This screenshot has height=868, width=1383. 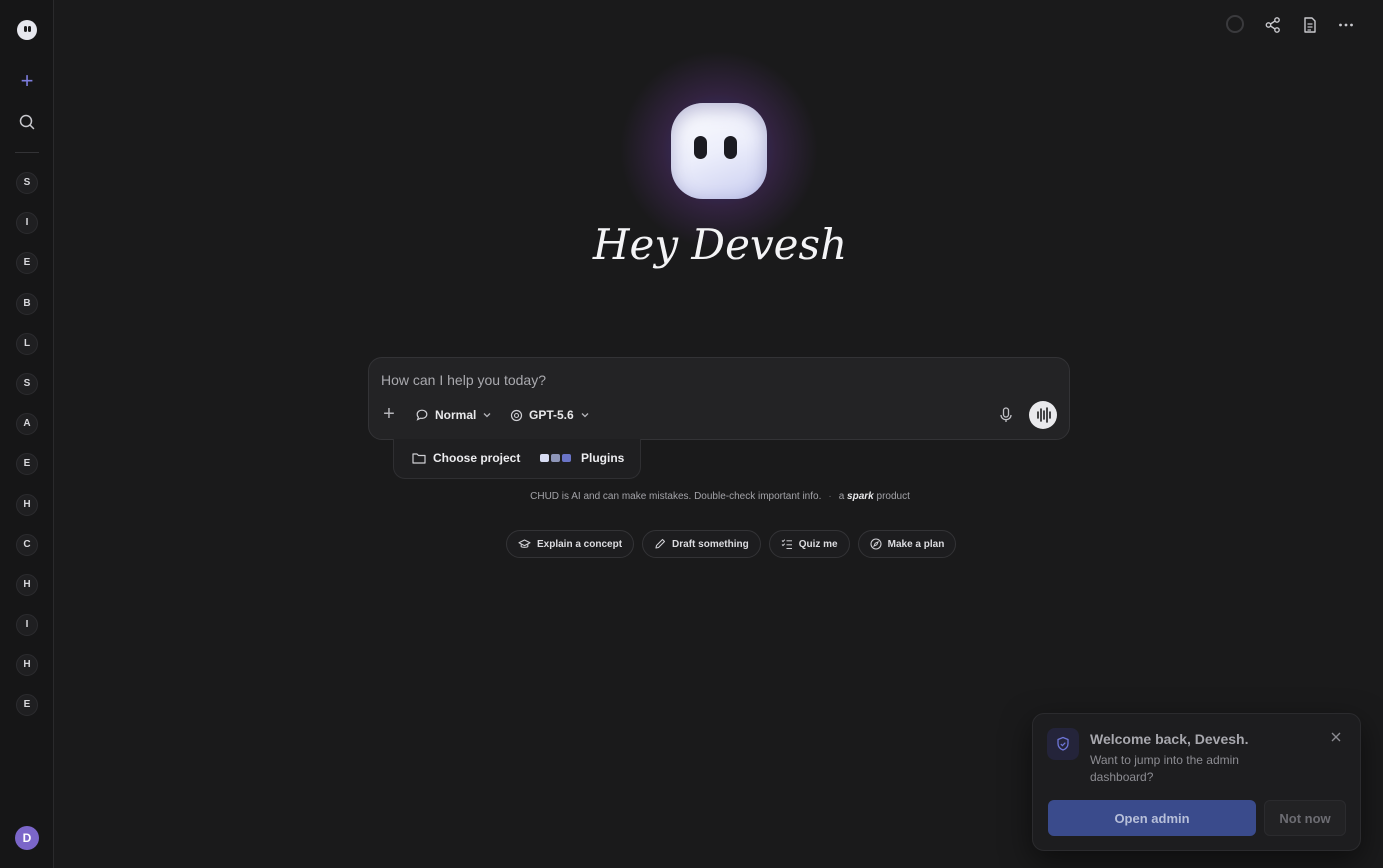 What do you see at coordinates (27, 544) in the screenshot?
I see `sidebar-item: C` at bounding box center [27, 544].